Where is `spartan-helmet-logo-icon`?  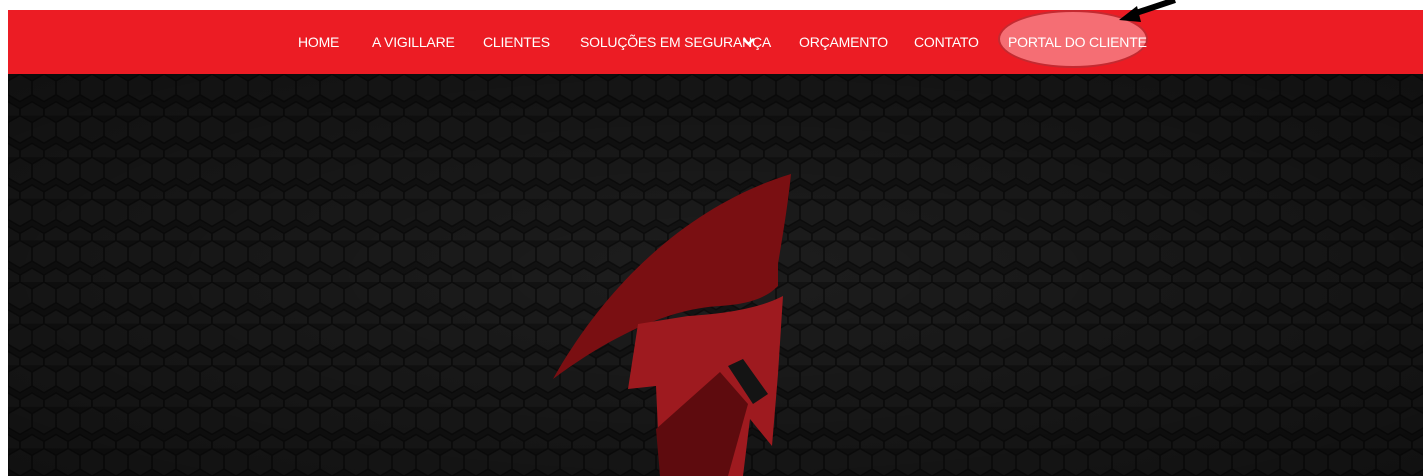
spartan-helmet-logo-icon is located at coordinates (672, 325).